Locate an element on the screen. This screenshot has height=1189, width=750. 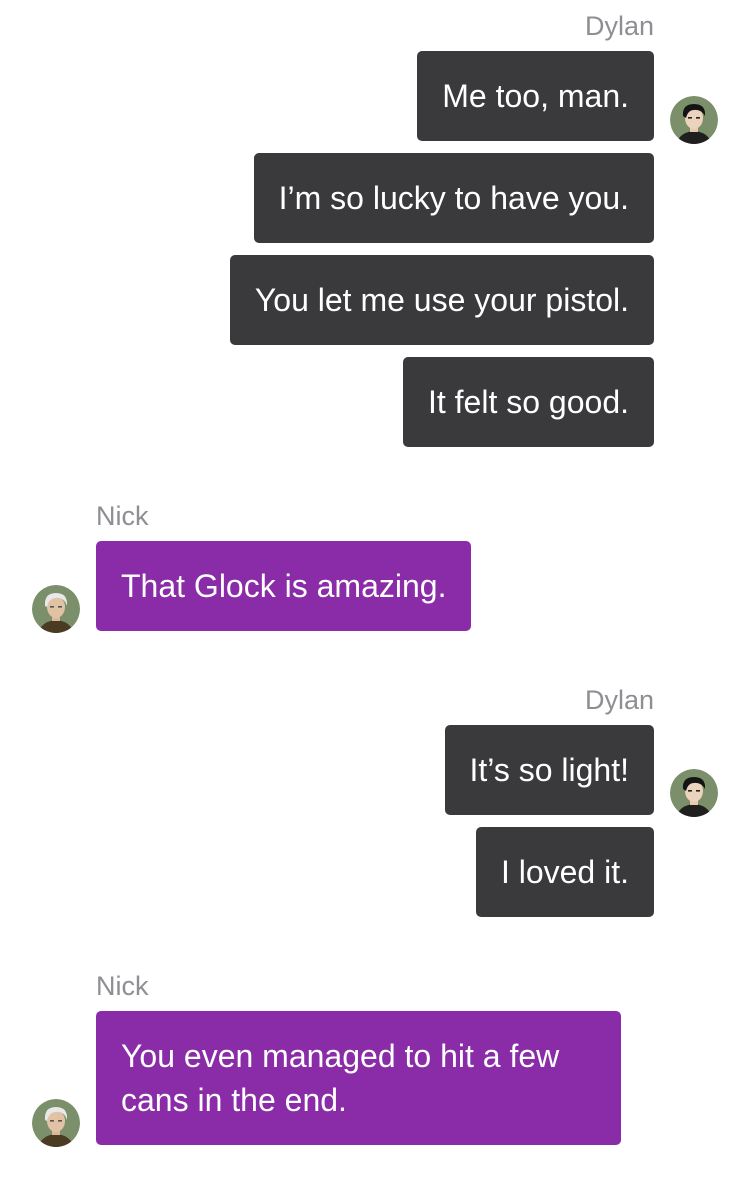
message-bubble: Me too, man. is located at coordinates (535, 96).